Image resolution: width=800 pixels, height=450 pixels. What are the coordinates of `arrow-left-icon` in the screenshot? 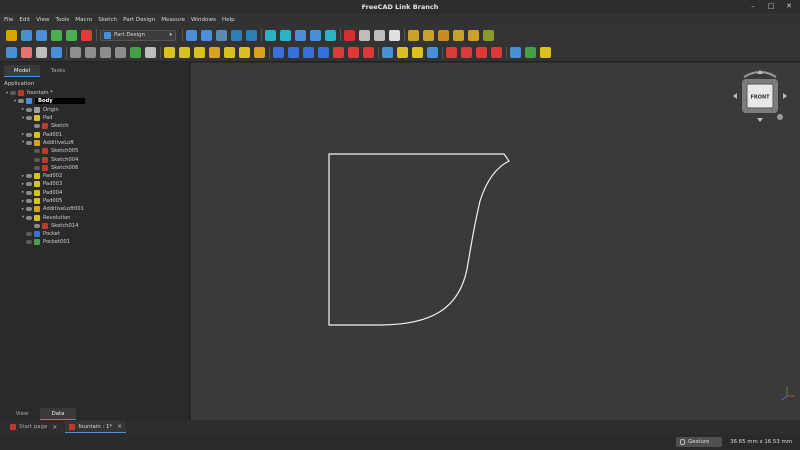 It's located at (735, 96).